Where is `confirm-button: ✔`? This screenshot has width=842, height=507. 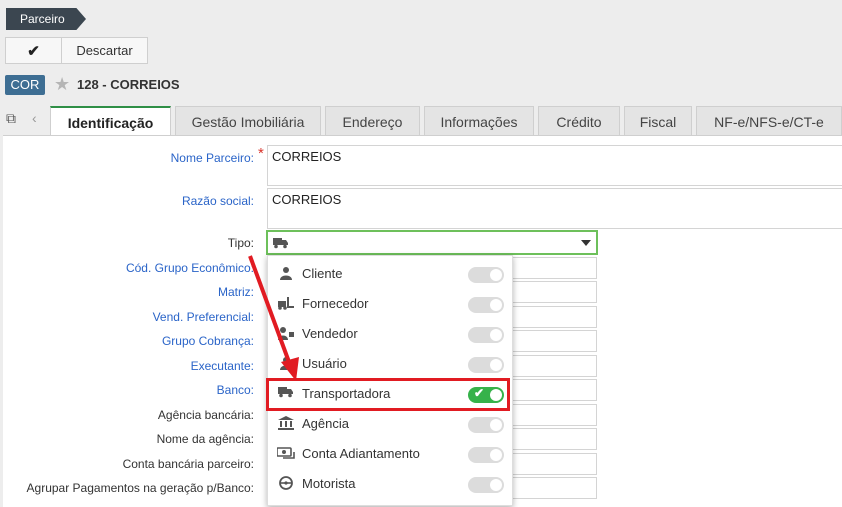 confirm-button: ✔ is located at coordinates (33, 50).